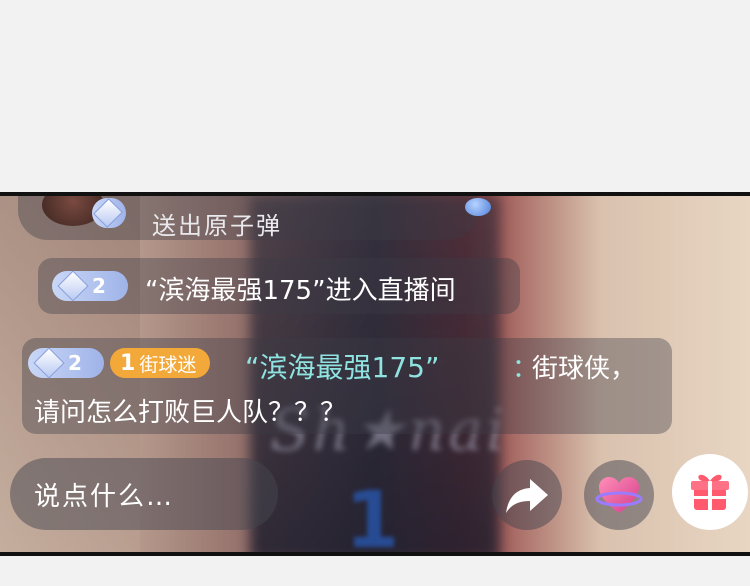 This screenshot has height=586, width=750. What do you see at coordinates (128, 363) in the screenshot?
I see `fan-badge-level: 1` at bounding box center [128, 363].